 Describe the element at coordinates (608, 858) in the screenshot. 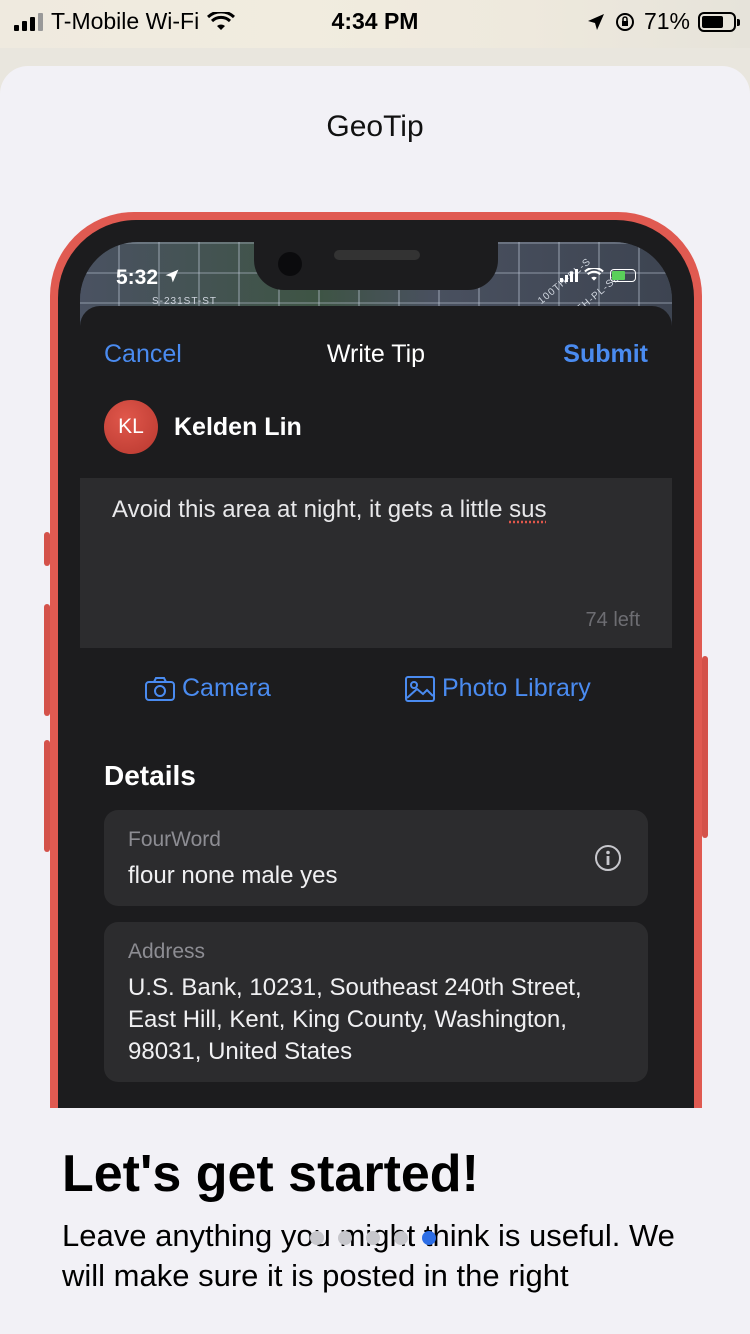

I see `info-icon` at that location.